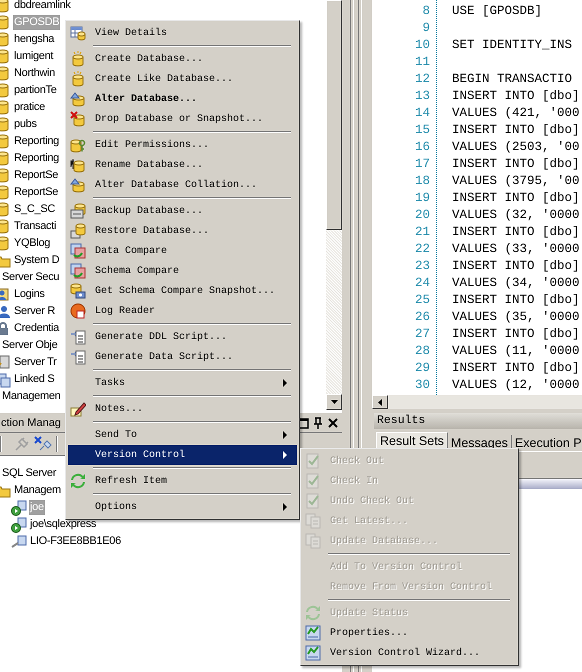 This screenshot has height=672, width=582. I want to click on menu-item: Refresh Item, so click(182, 481).